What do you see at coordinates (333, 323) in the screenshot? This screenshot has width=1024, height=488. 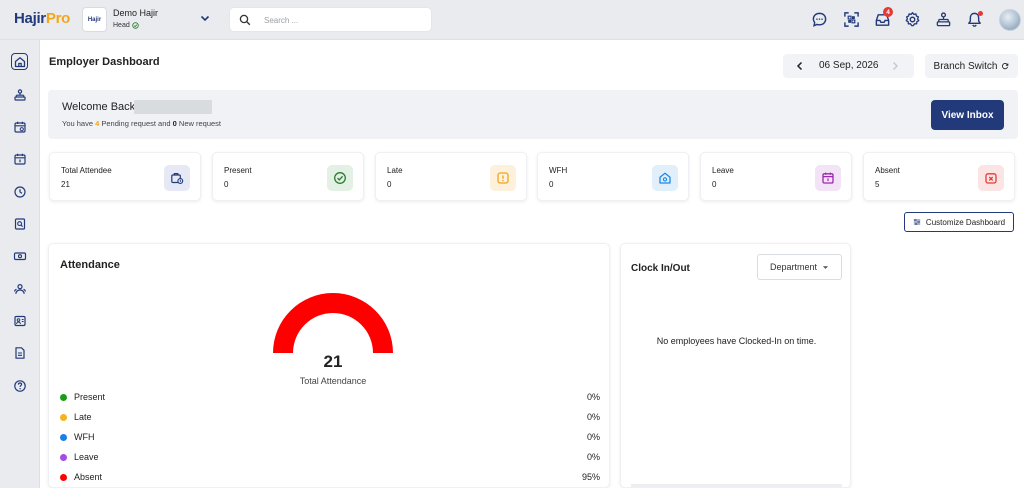 I see `attendance-gauge` at bounding box center [333, 323].